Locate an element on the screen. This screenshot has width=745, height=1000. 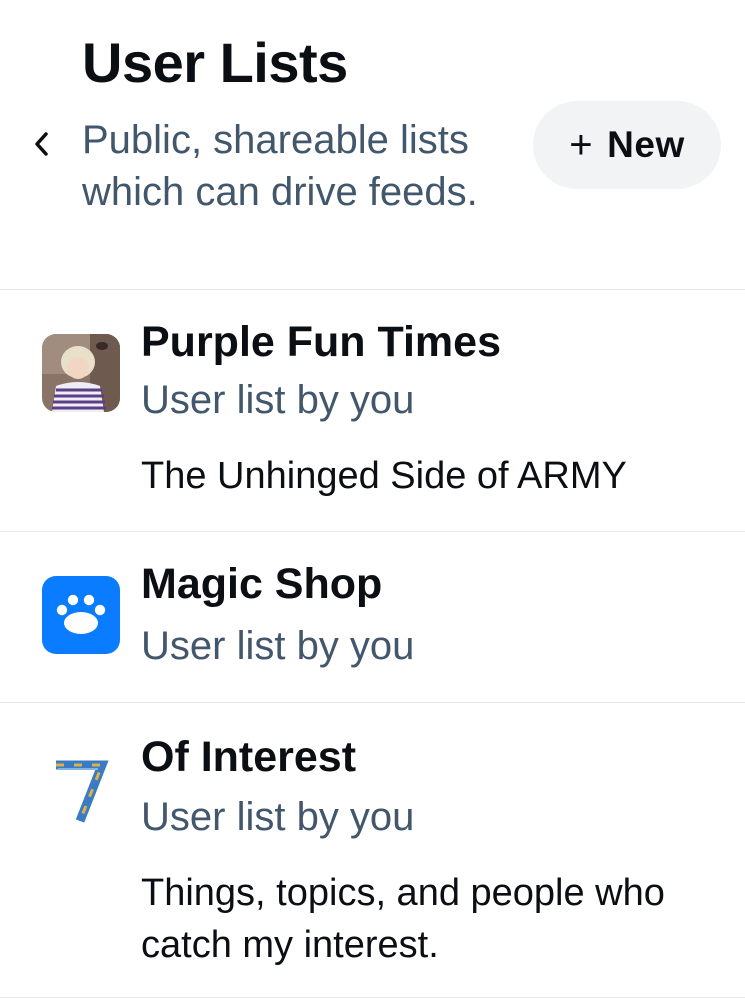
list-name: Of Interest is located at coordinates (249, 757).